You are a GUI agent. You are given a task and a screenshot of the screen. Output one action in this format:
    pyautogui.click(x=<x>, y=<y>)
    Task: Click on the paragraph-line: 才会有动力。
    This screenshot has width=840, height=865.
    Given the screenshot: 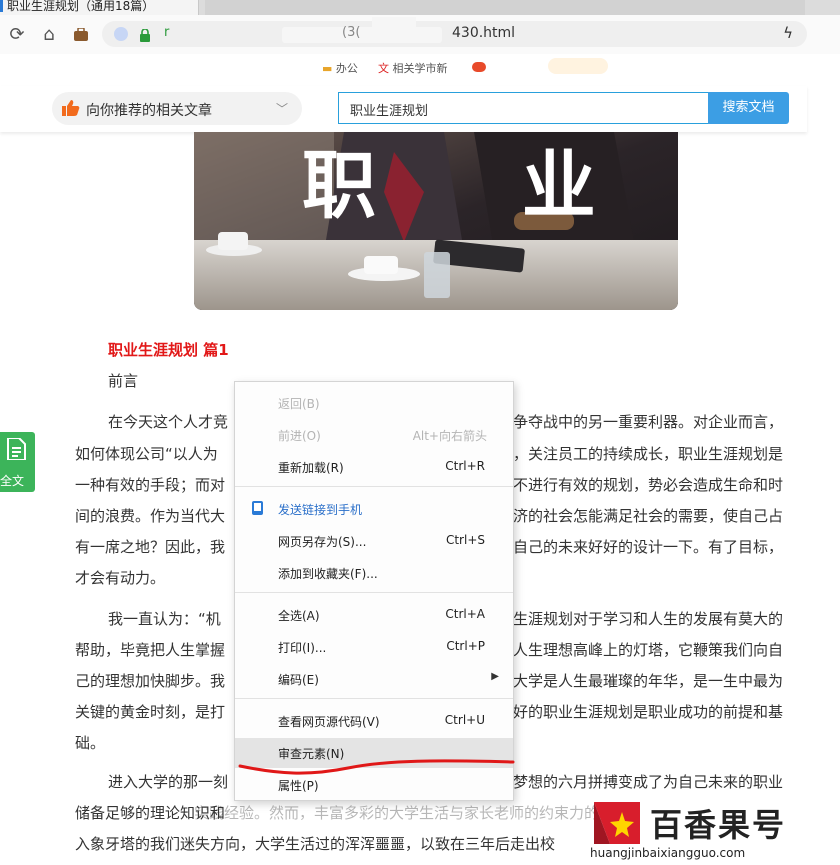 What is the action you would take?
    pyautogui.click(x=120, y=578)
    